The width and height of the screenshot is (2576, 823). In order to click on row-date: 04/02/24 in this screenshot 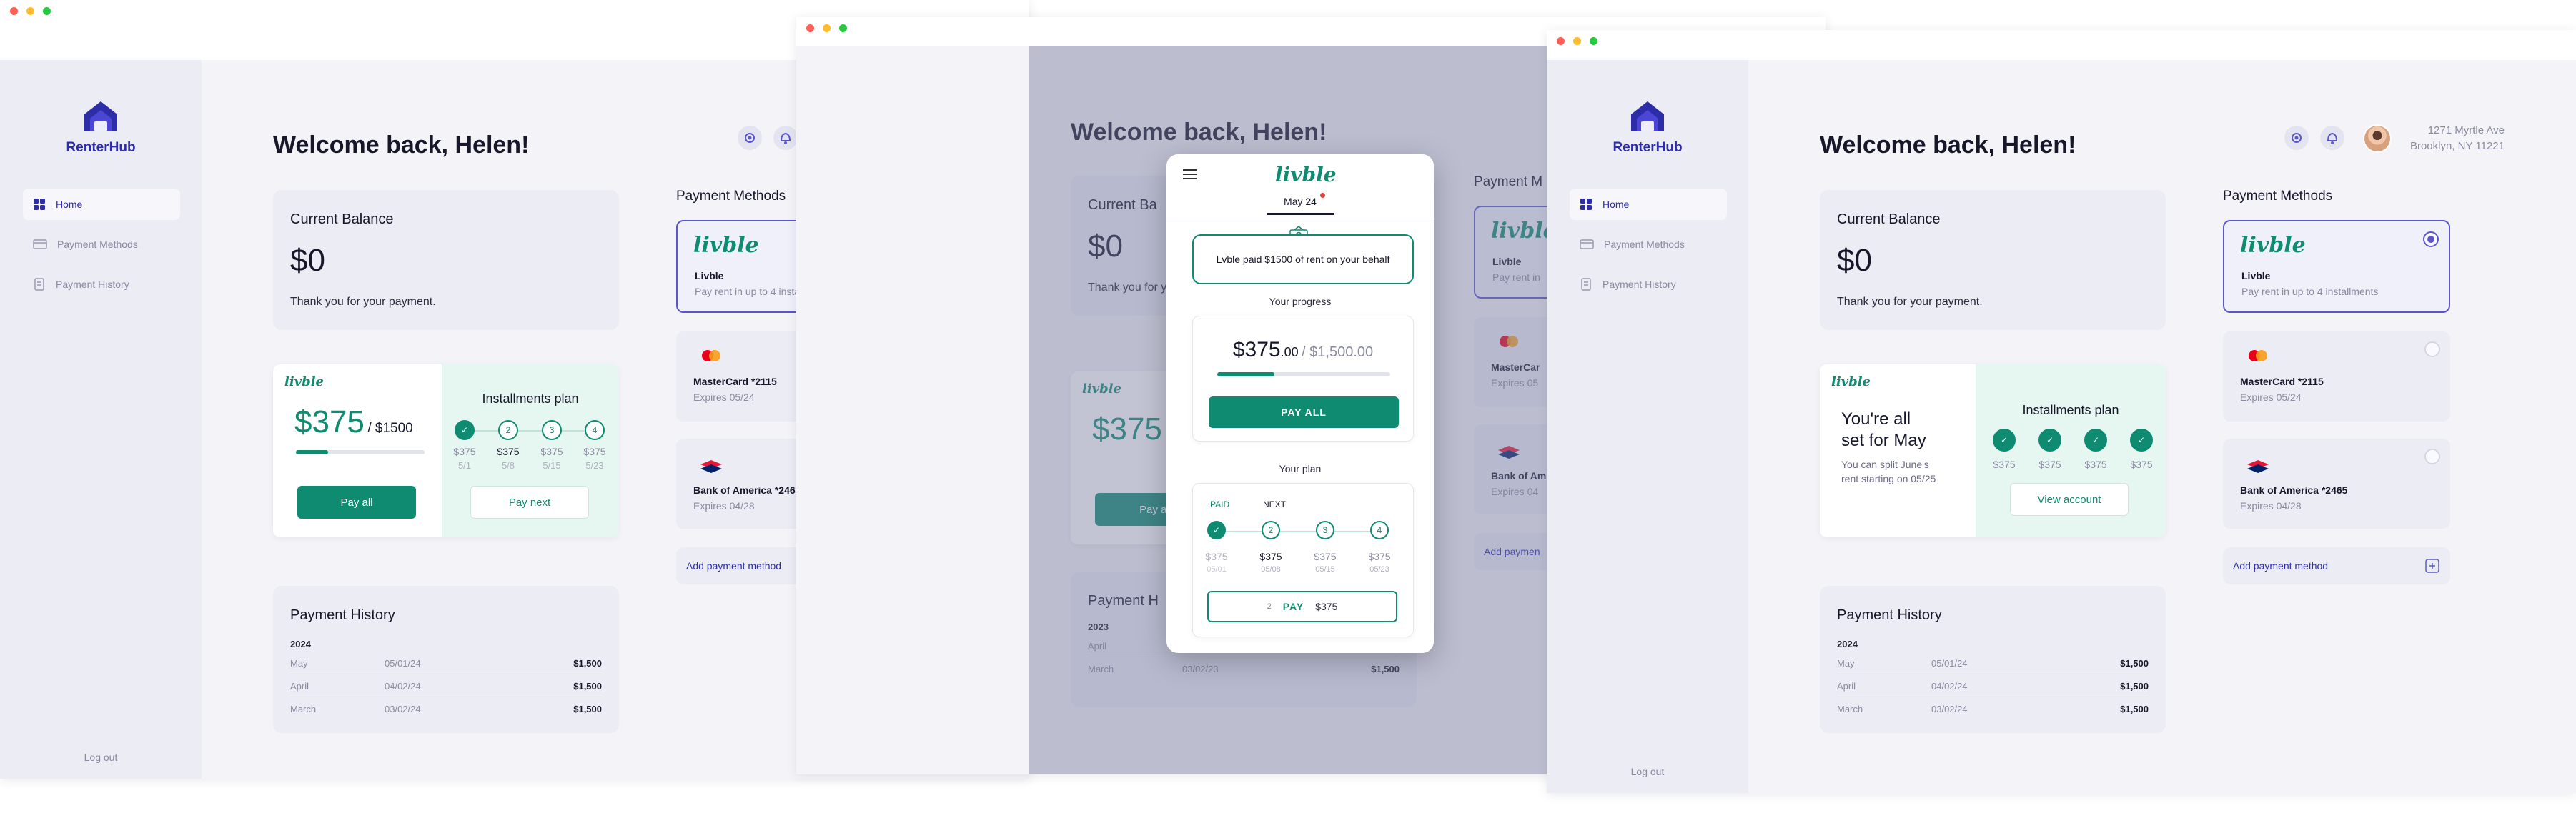, I will do `click(1950, 686)`.